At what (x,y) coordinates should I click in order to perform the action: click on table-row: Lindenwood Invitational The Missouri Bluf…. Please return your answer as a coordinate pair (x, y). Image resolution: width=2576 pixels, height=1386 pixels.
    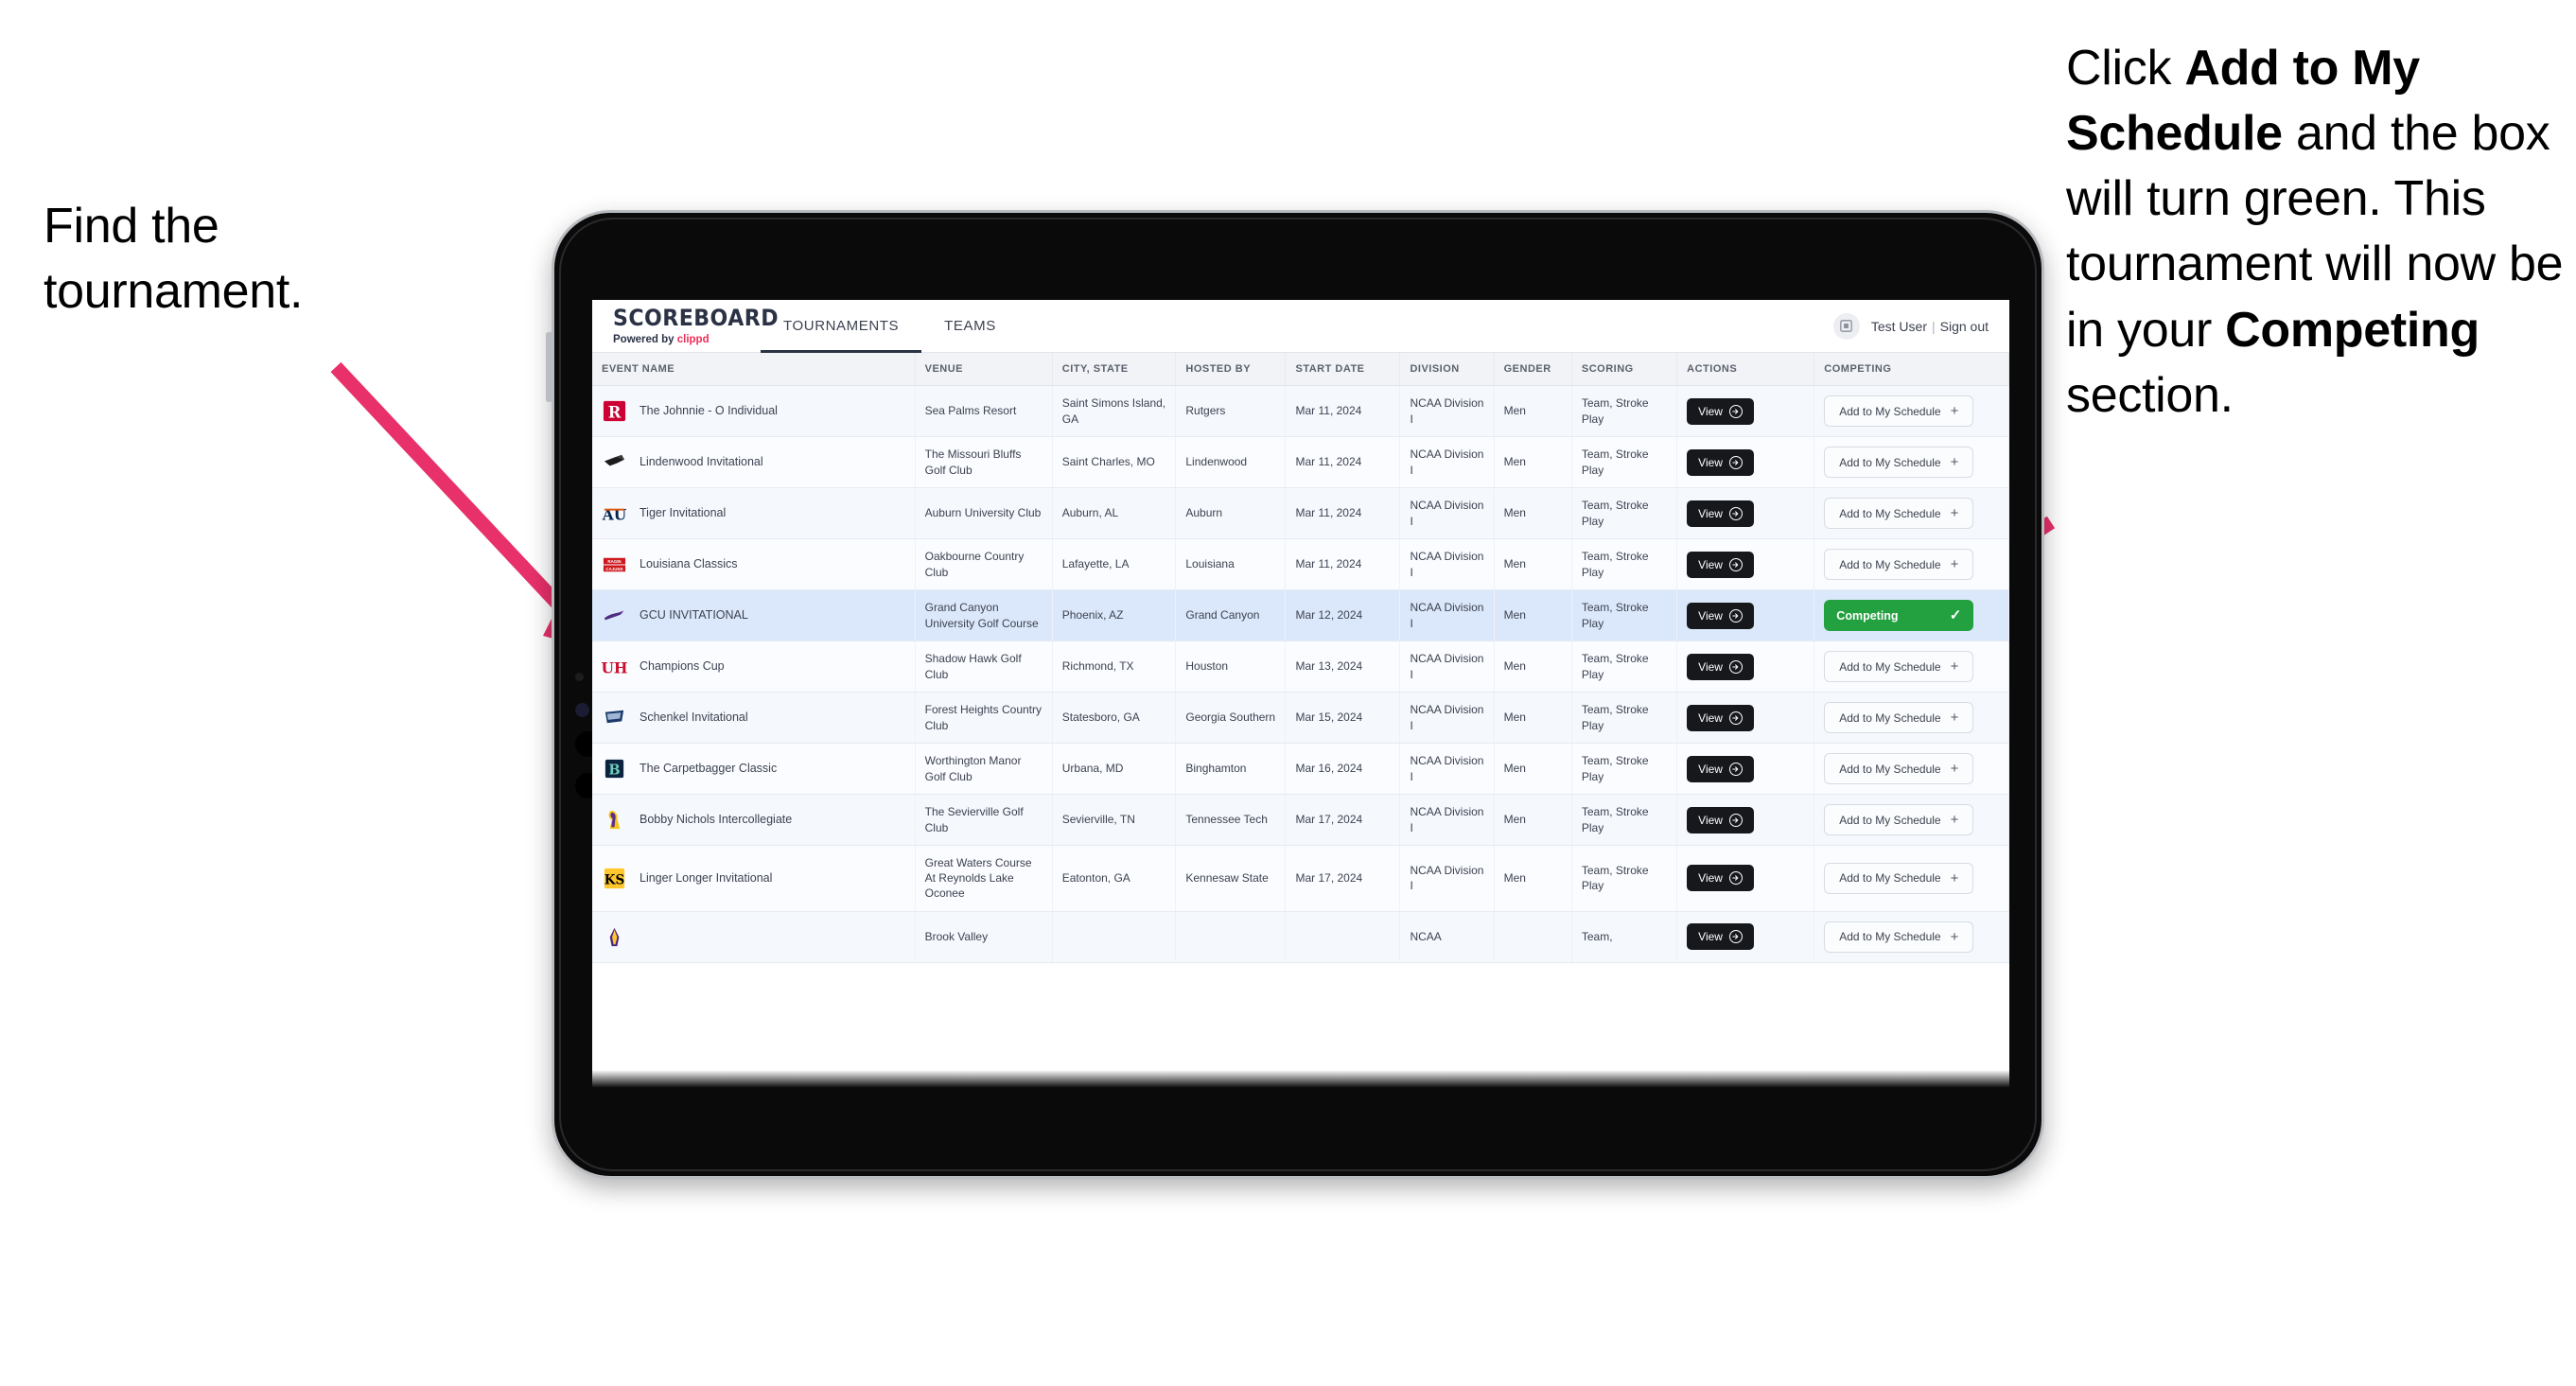
    Looking at the image, I should click on (1301, 462).